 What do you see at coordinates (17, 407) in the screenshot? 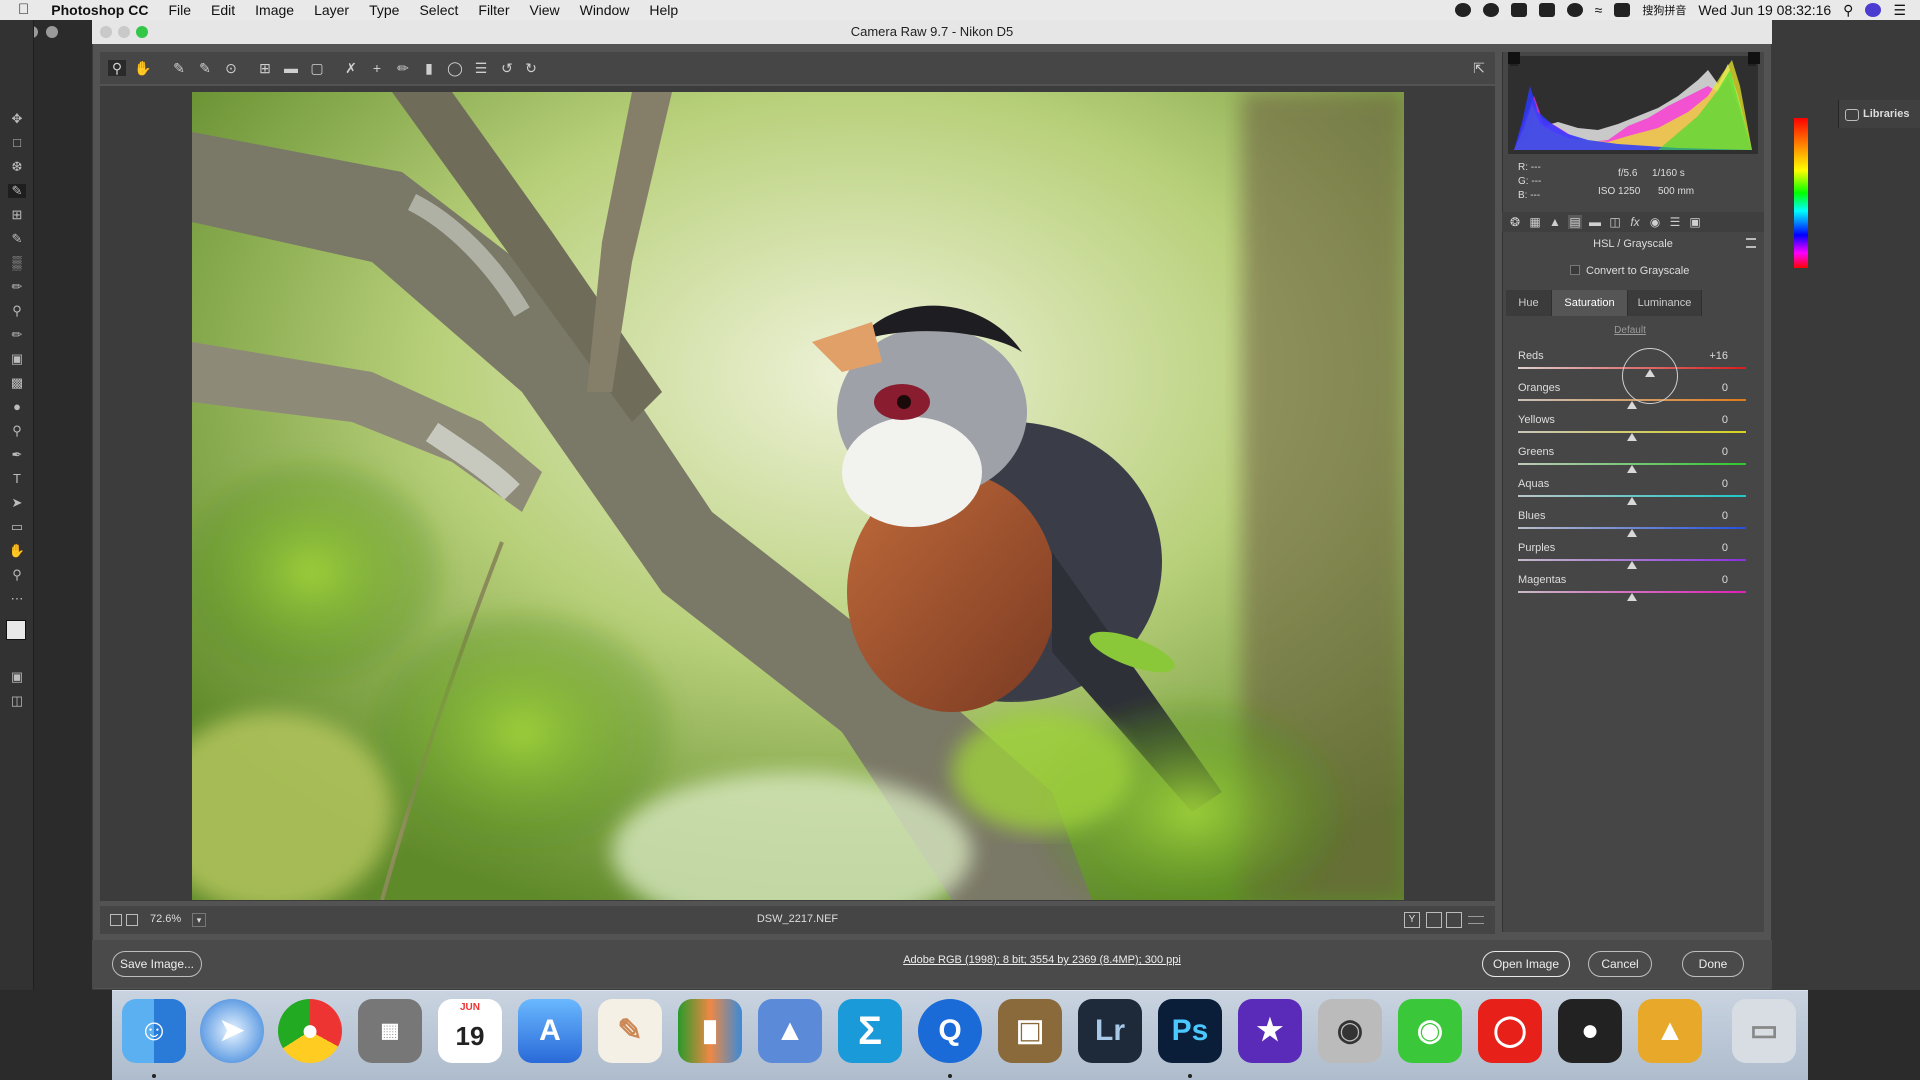
I see `blur-tool-icon: ●` at bounding box center [17, 407].